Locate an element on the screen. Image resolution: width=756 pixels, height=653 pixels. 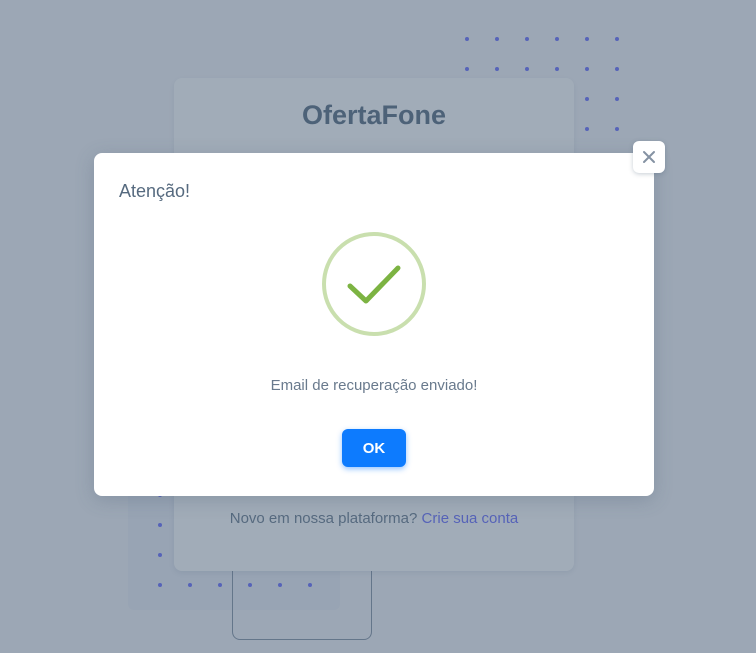
dialog-message: Email de recuperação enviado! is located at coordinates (374, 385).